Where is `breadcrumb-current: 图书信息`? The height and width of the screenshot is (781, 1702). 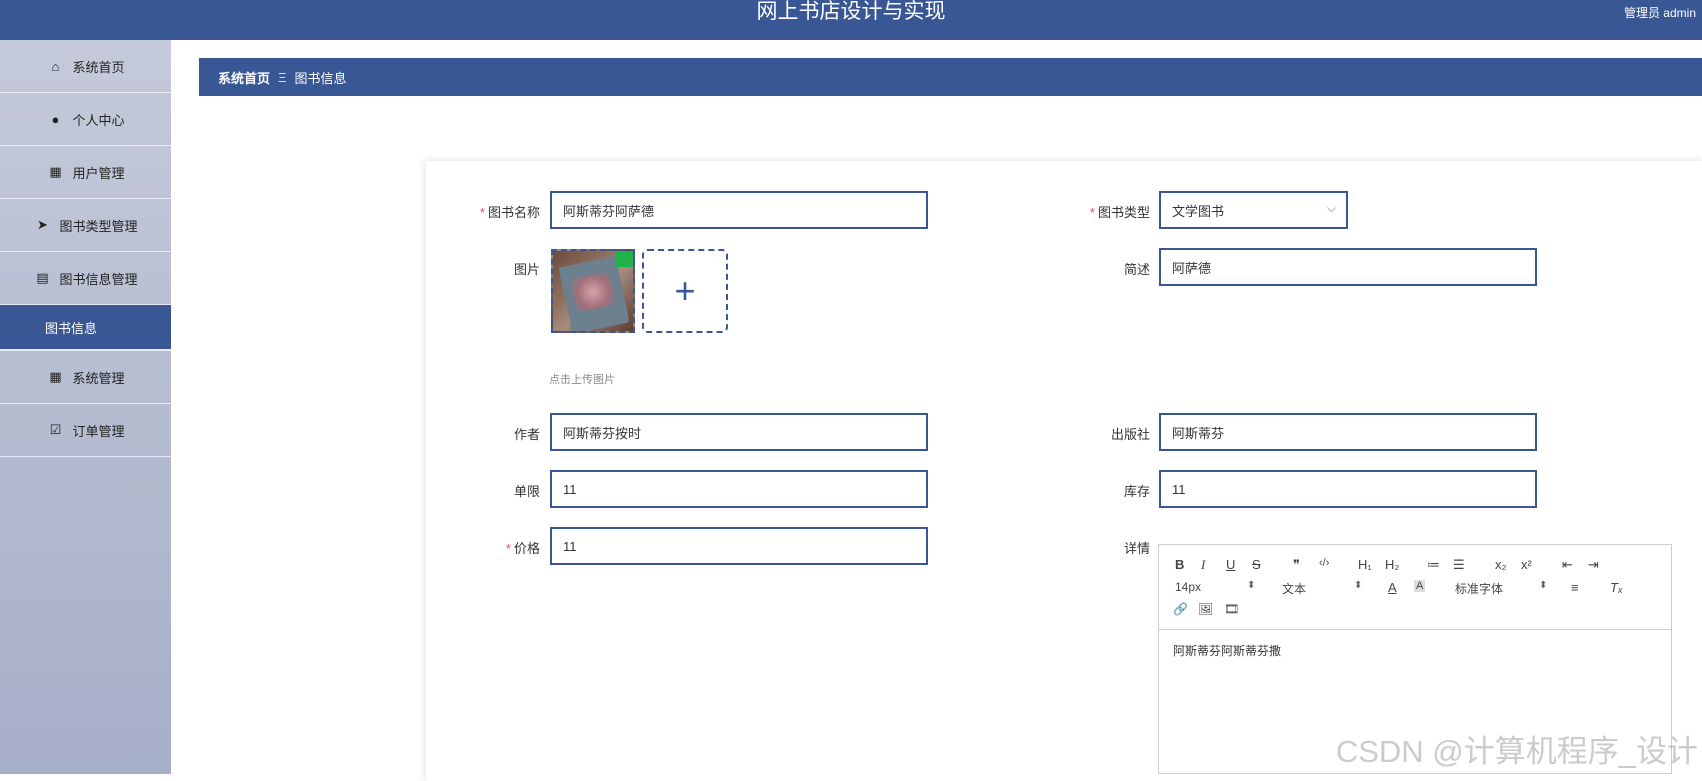 breadcrumb-current: 图书信息 is located at coordinates (320, 78).